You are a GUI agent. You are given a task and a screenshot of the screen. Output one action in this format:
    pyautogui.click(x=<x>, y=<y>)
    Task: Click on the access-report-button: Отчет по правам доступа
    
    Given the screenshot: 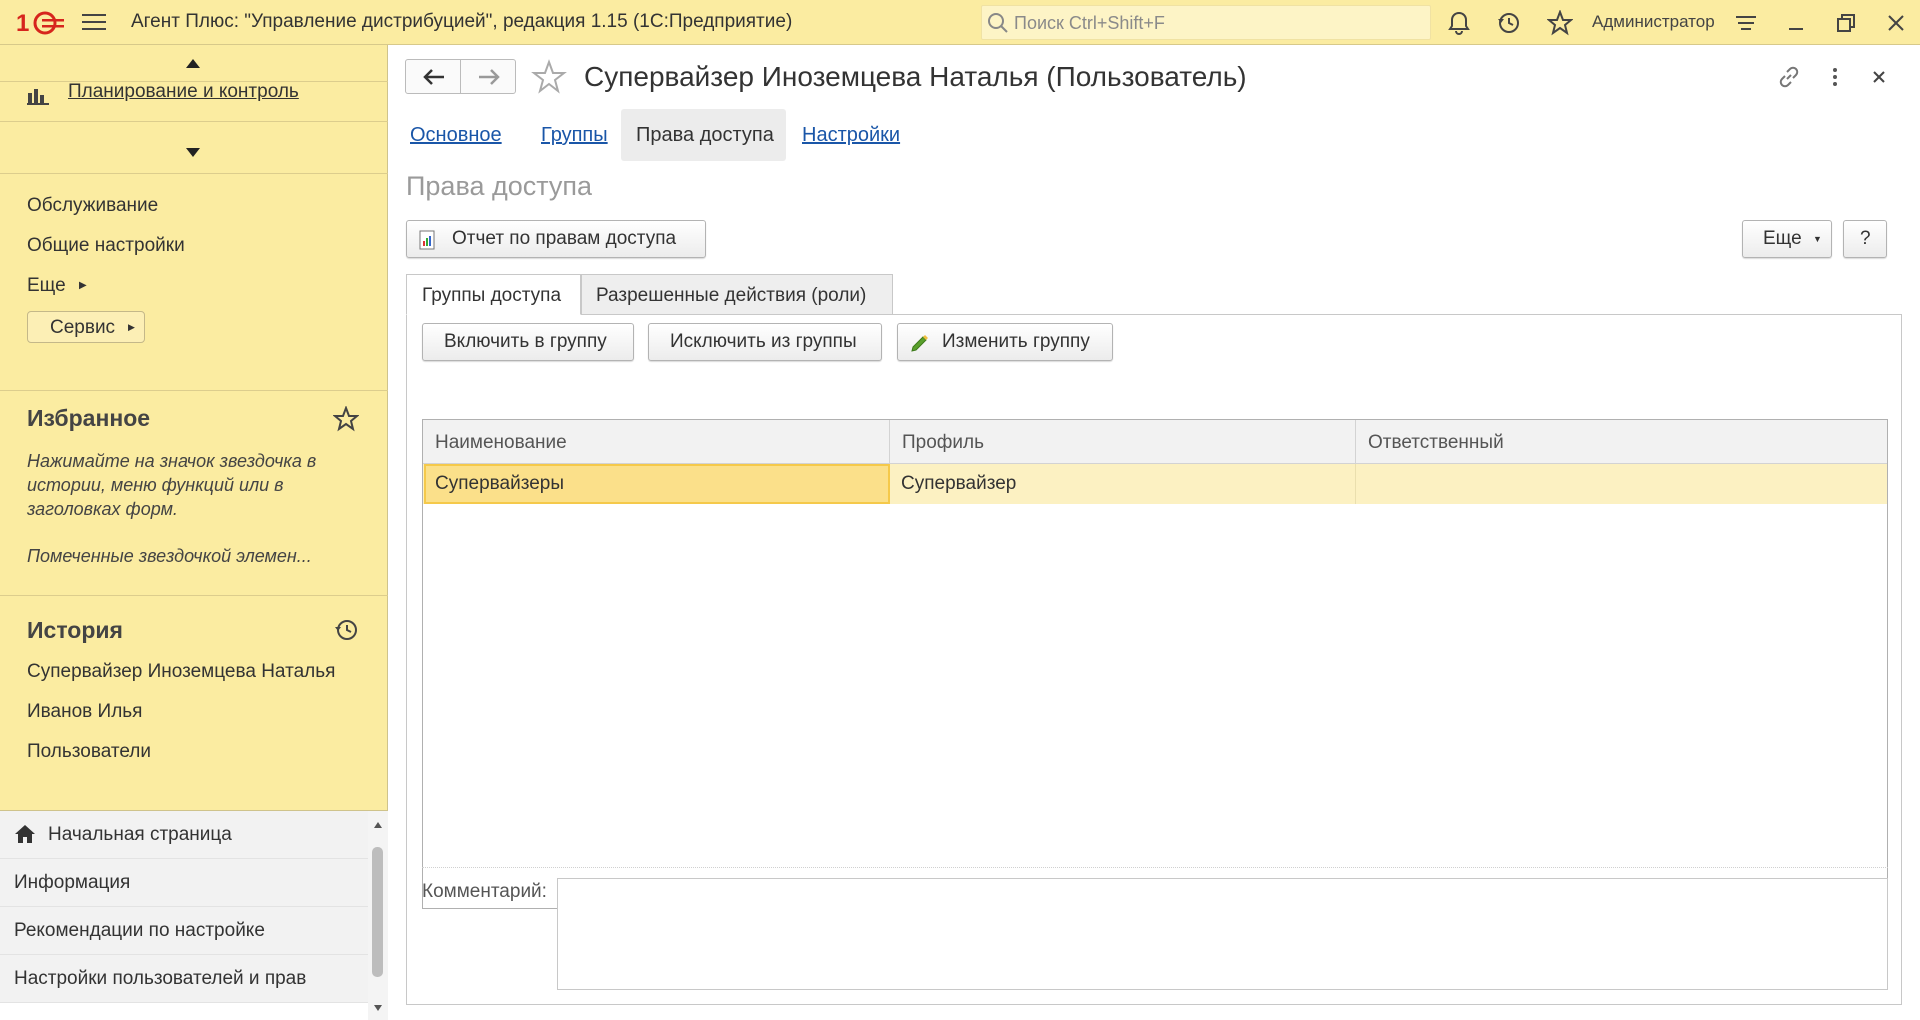 What is the action you would take?
    pyautogui.click(x=556, y=239)
    